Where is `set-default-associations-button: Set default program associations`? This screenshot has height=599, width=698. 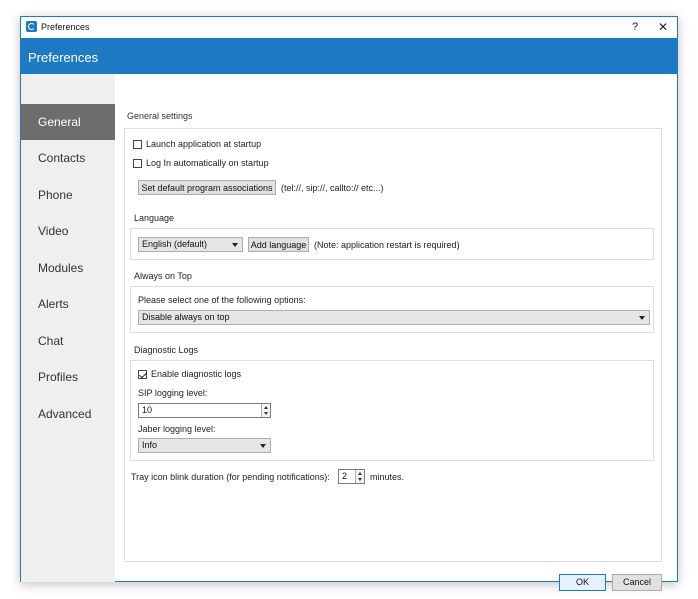 set-default-associations-button: Set default program associations is located at coordinates (207, 187).